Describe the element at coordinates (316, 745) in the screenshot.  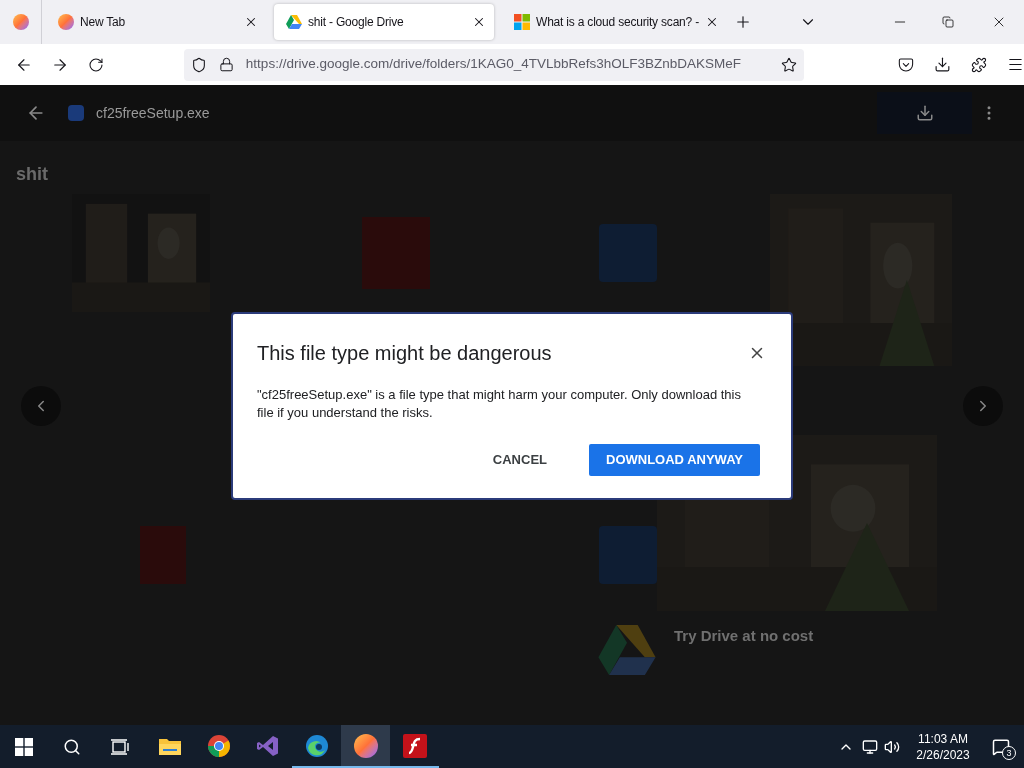
I see `wave-swirl-icon` at that location.